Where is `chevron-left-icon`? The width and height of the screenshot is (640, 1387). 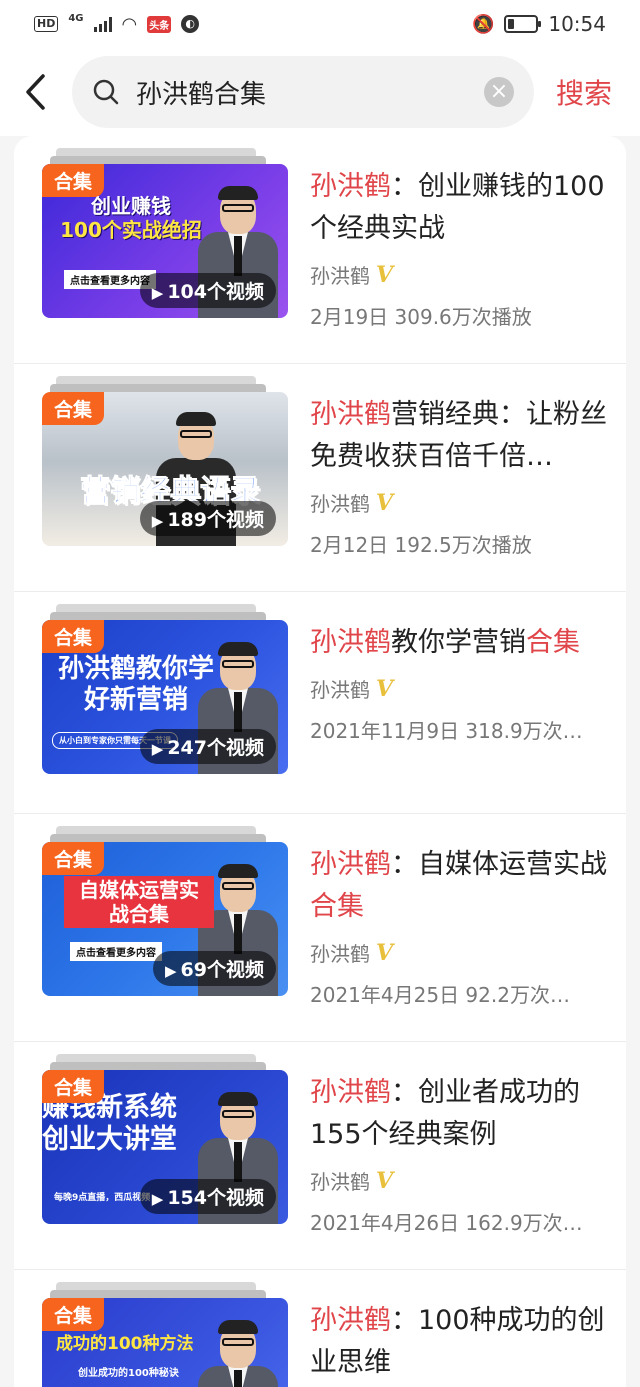 chevron-left-icon is located at coordinates (35, 92).